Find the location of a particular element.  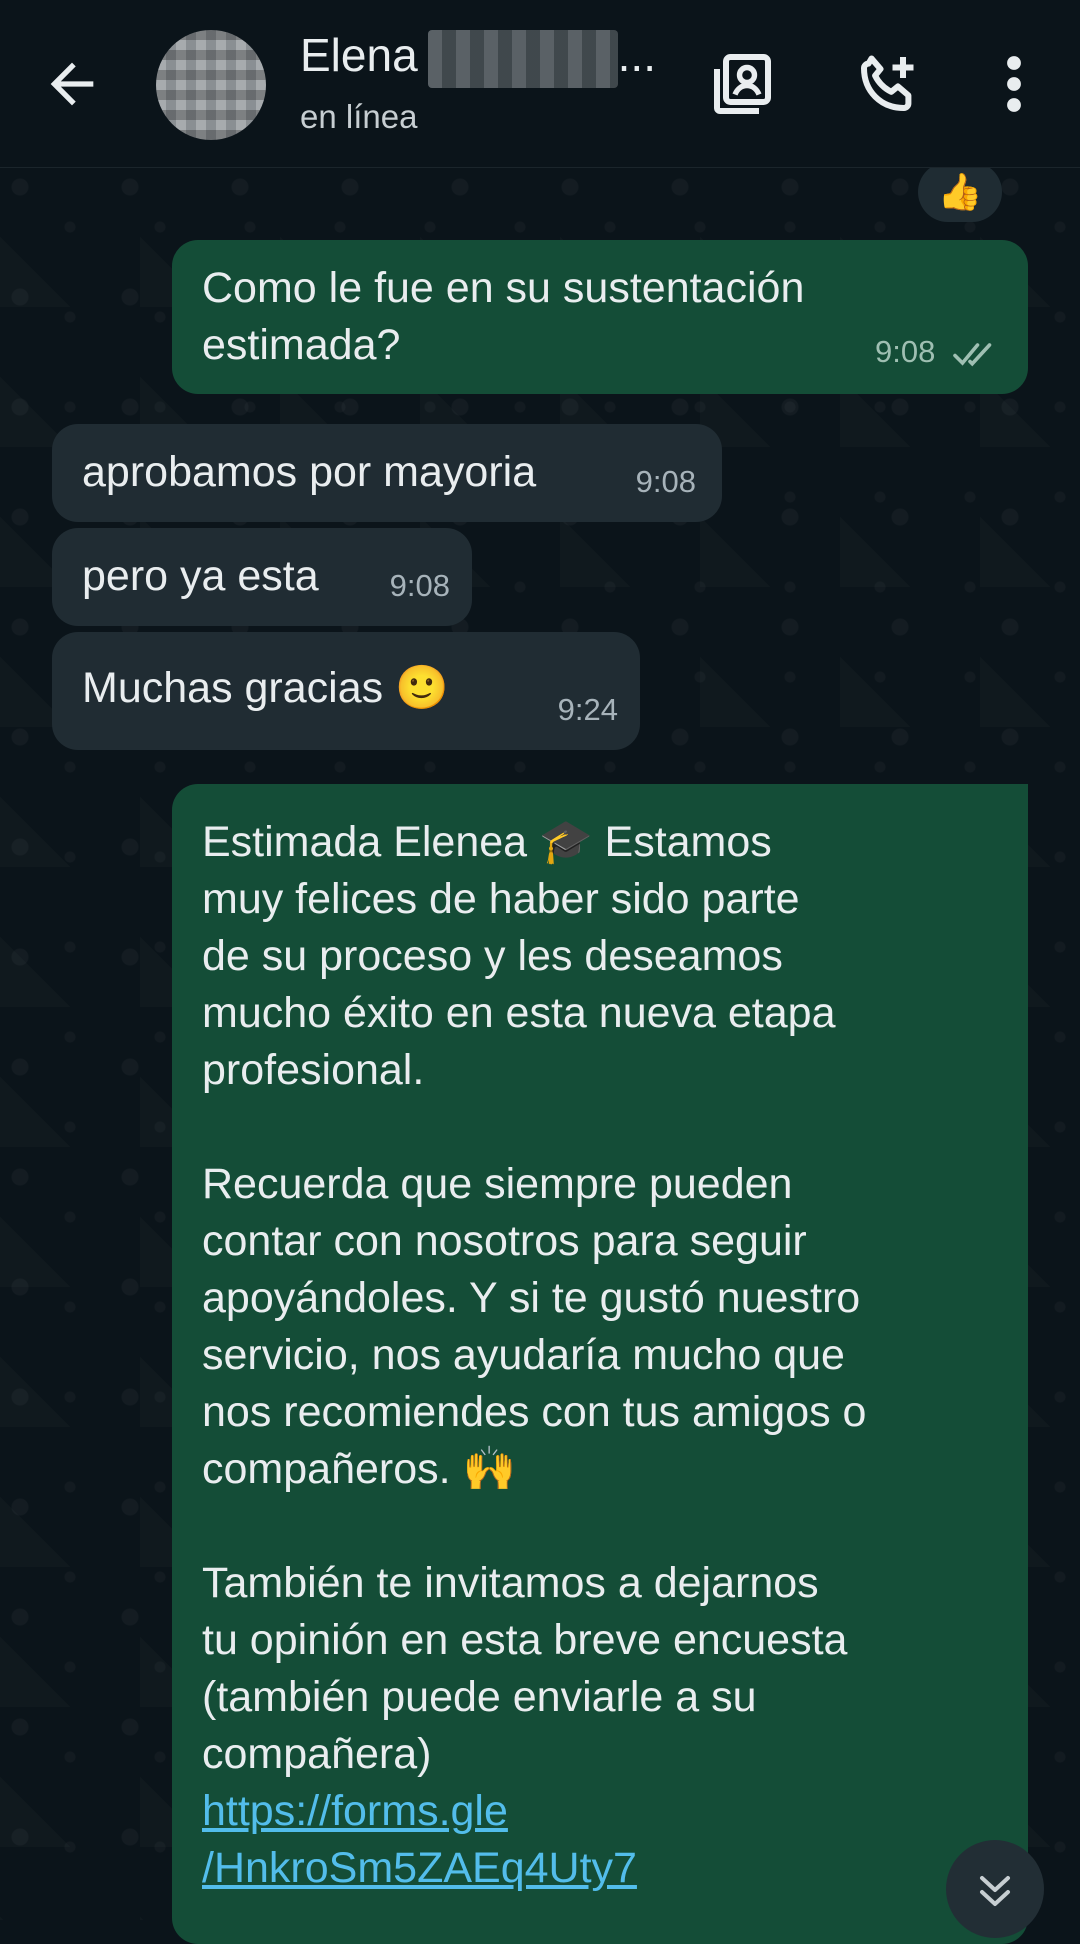

message-line: contar con nosotros para seguir is located at coordinates (504, 1241).